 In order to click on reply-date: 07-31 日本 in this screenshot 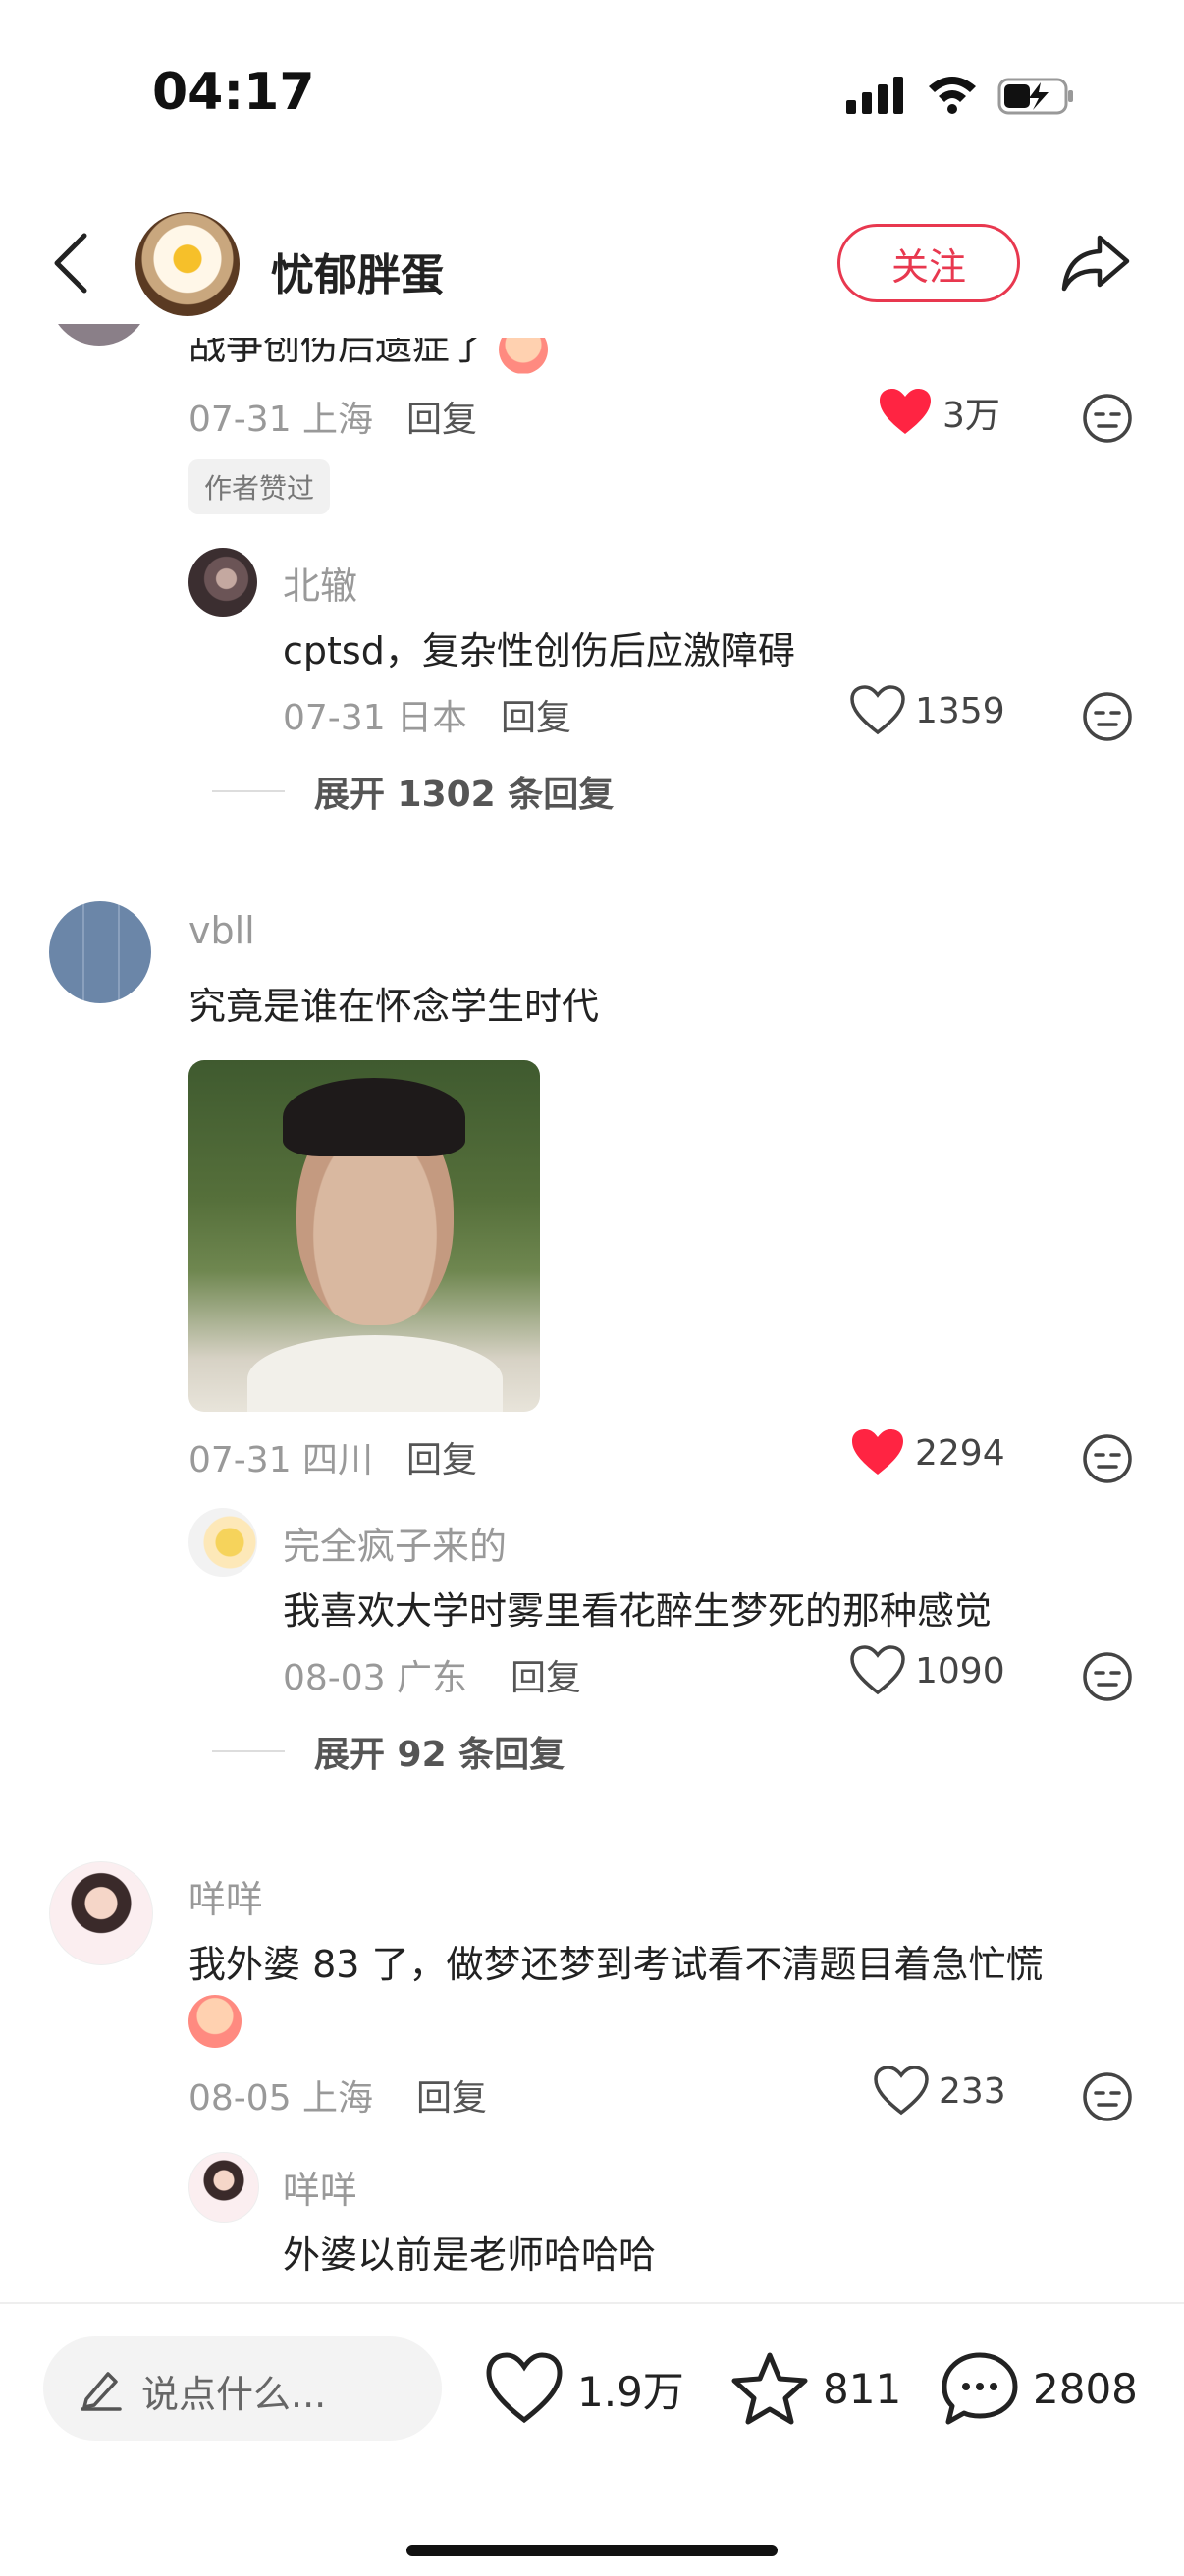, I will do `click(376, 718)`.